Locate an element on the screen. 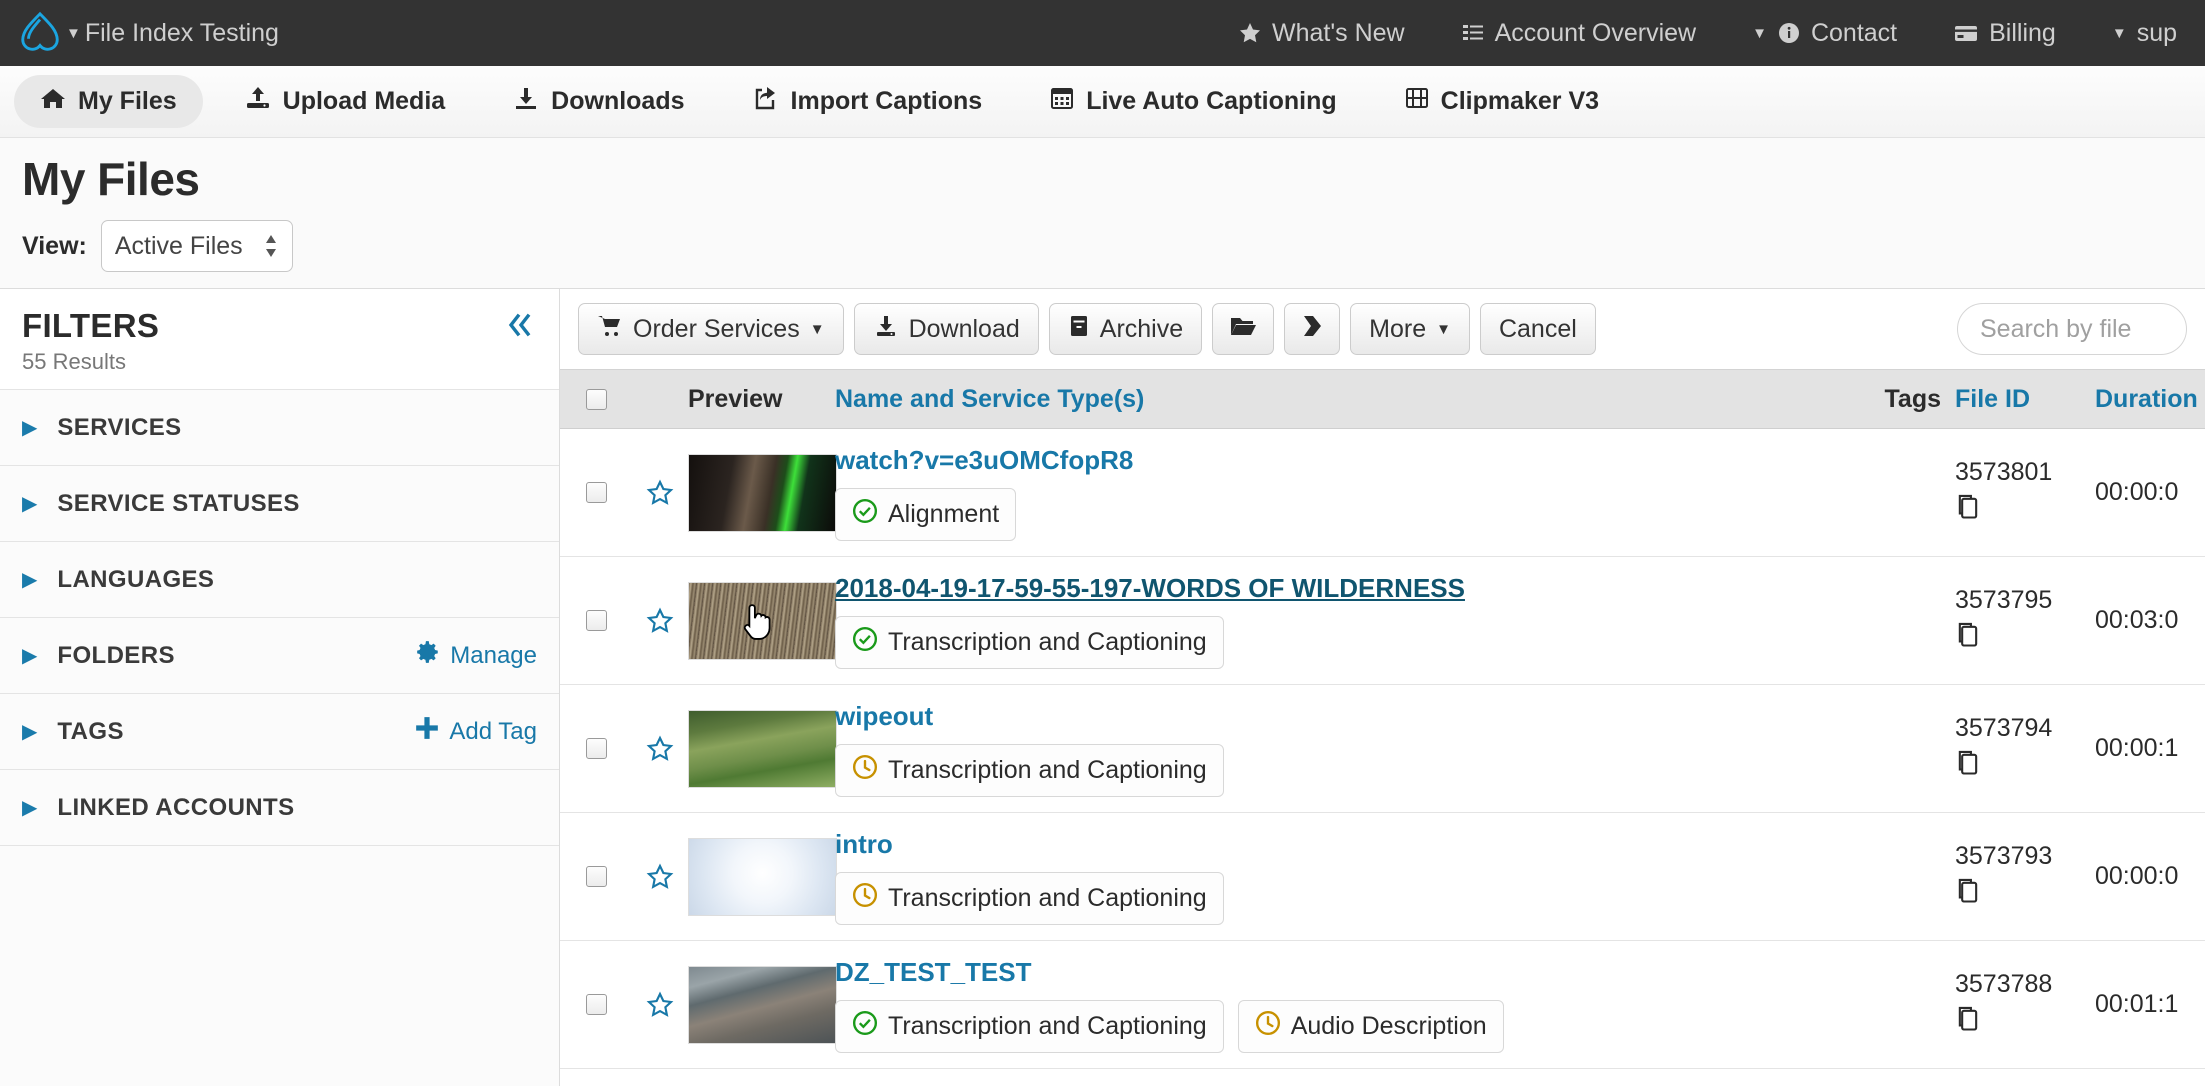 The width and height of the screenshot is (2205, 1086). button-label: More is located at coordinates (1398, 328).